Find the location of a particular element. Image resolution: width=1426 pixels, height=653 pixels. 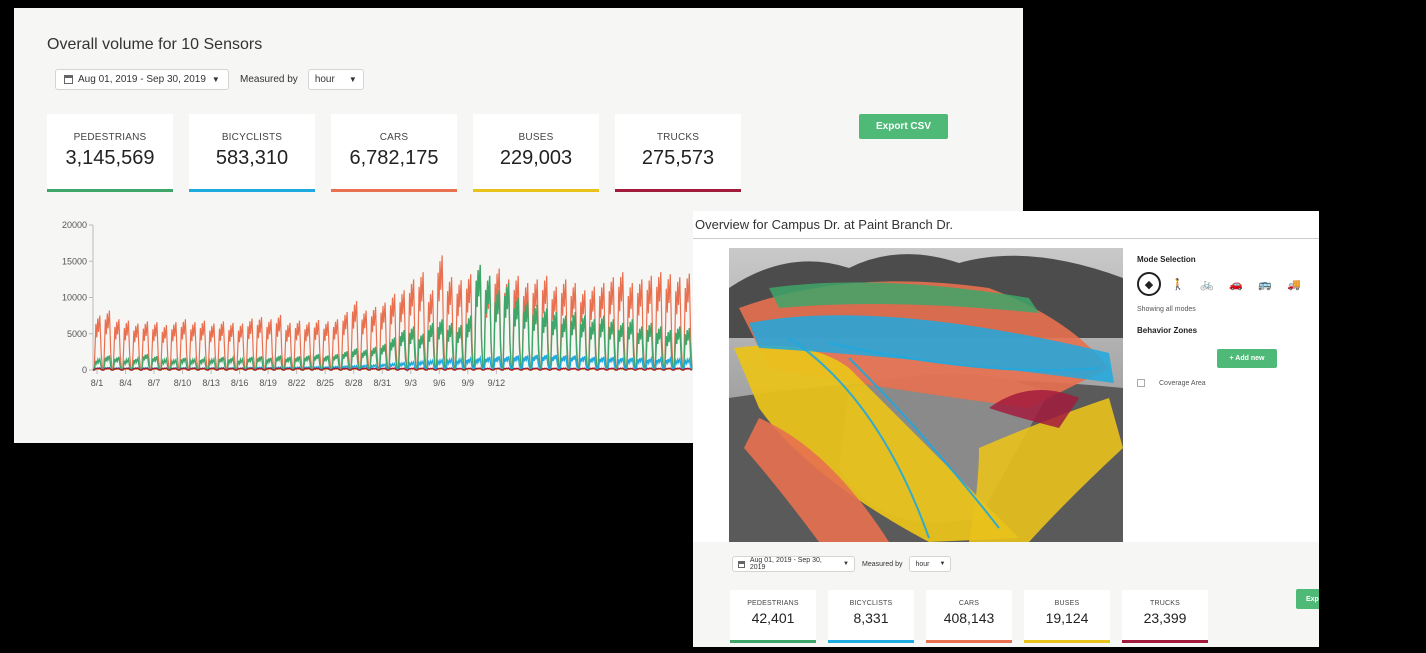

export-csv-button: Export CSV is located at coordinates (903, 126).